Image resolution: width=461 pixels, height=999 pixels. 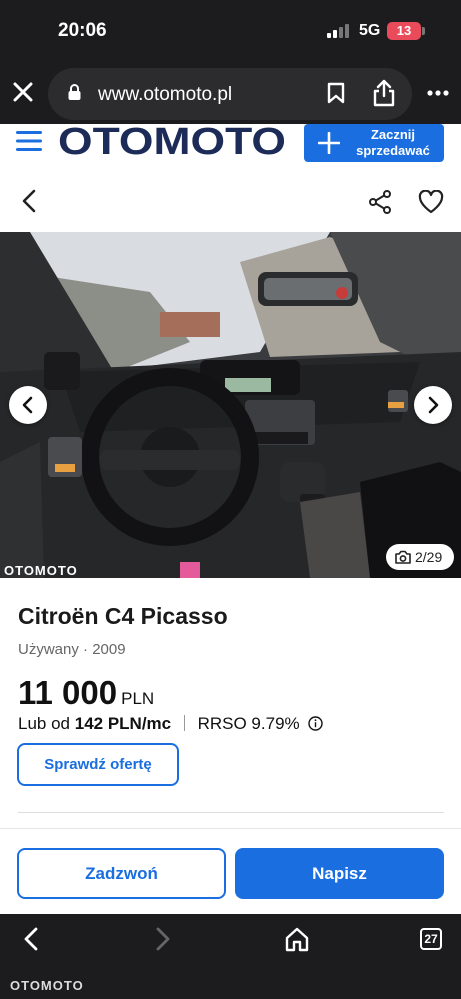 What do you see at coordinates (31, 939) in the screenshot?
I see `browser-back-icon` at bounding box center [31, 939].